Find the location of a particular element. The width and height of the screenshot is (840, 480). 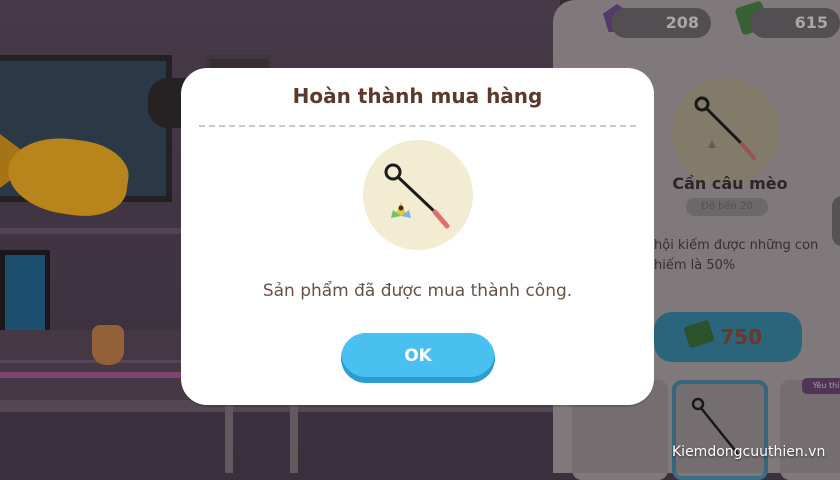

dialog-title: Hoàn thành mua hàng is located at coordinates (417, 96).